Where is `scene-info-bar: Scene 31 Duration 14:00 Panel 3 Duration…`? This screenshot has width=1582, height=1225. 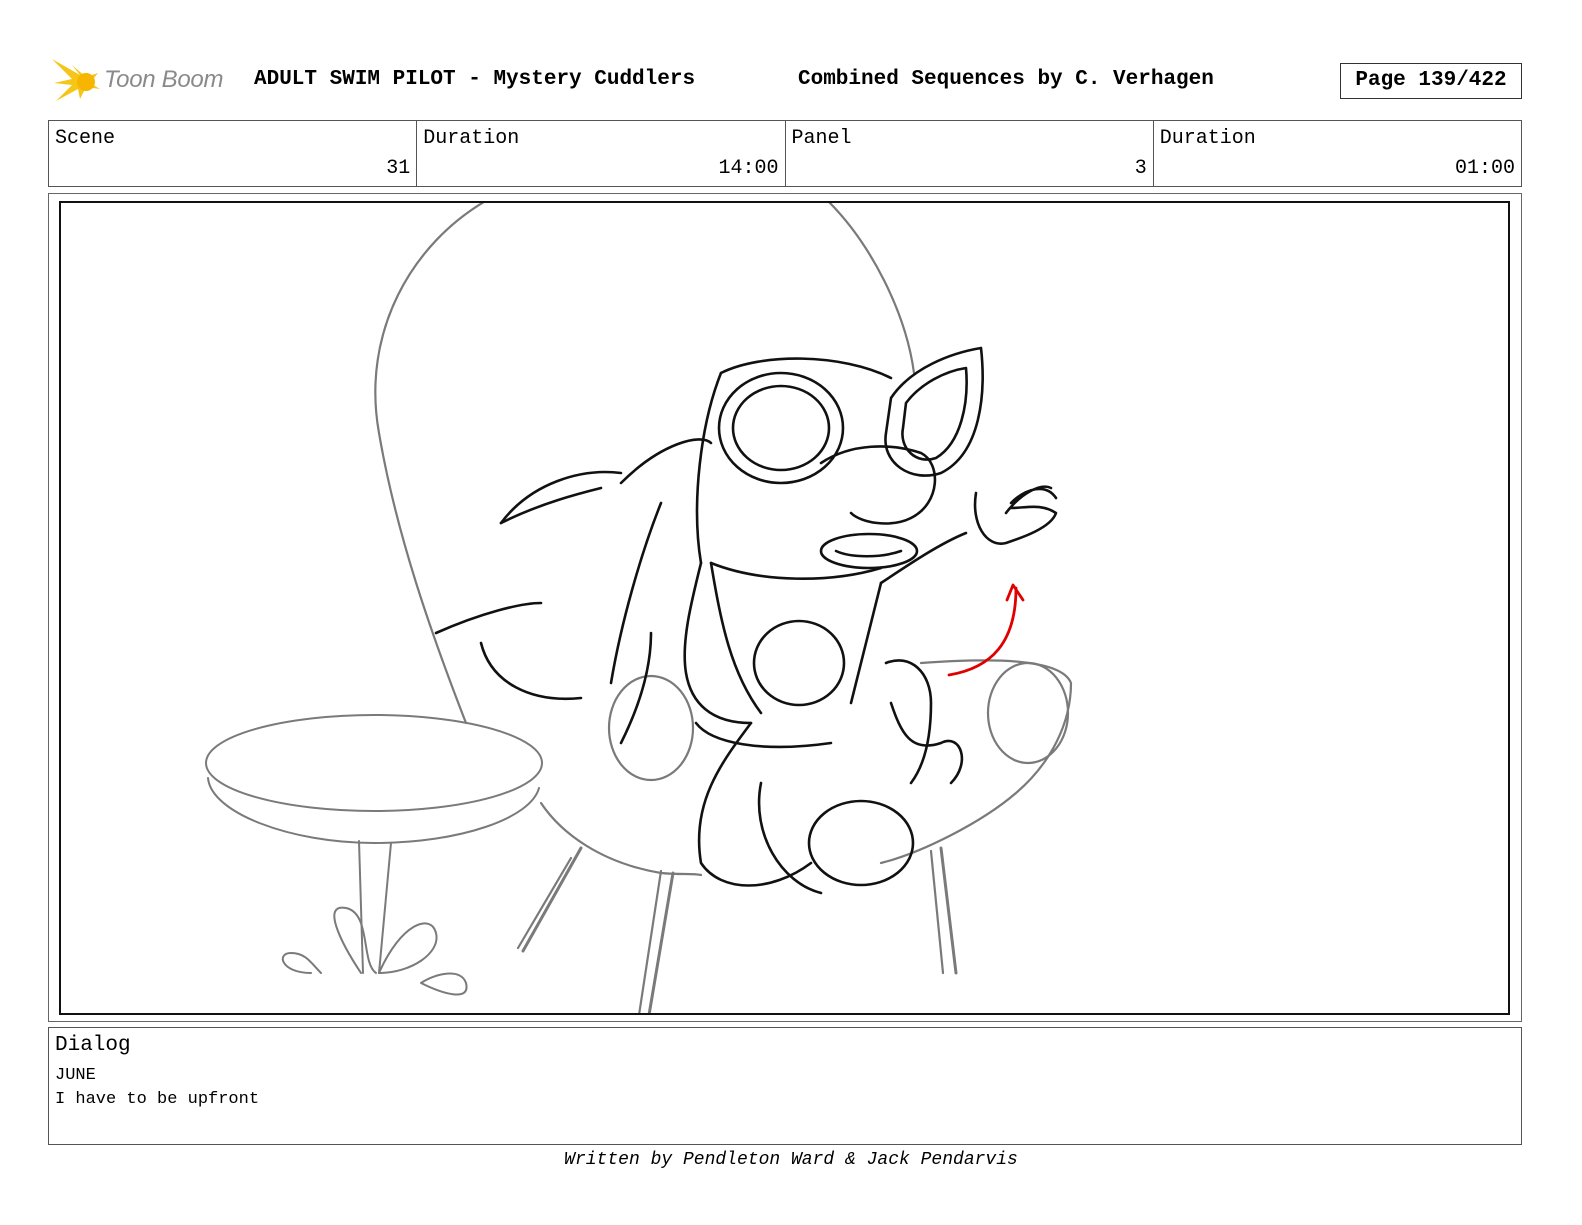
scene-info-bar: Scene 31 Duration 14:00 Panel 3 Duration… is located at coordinates (785, 153).